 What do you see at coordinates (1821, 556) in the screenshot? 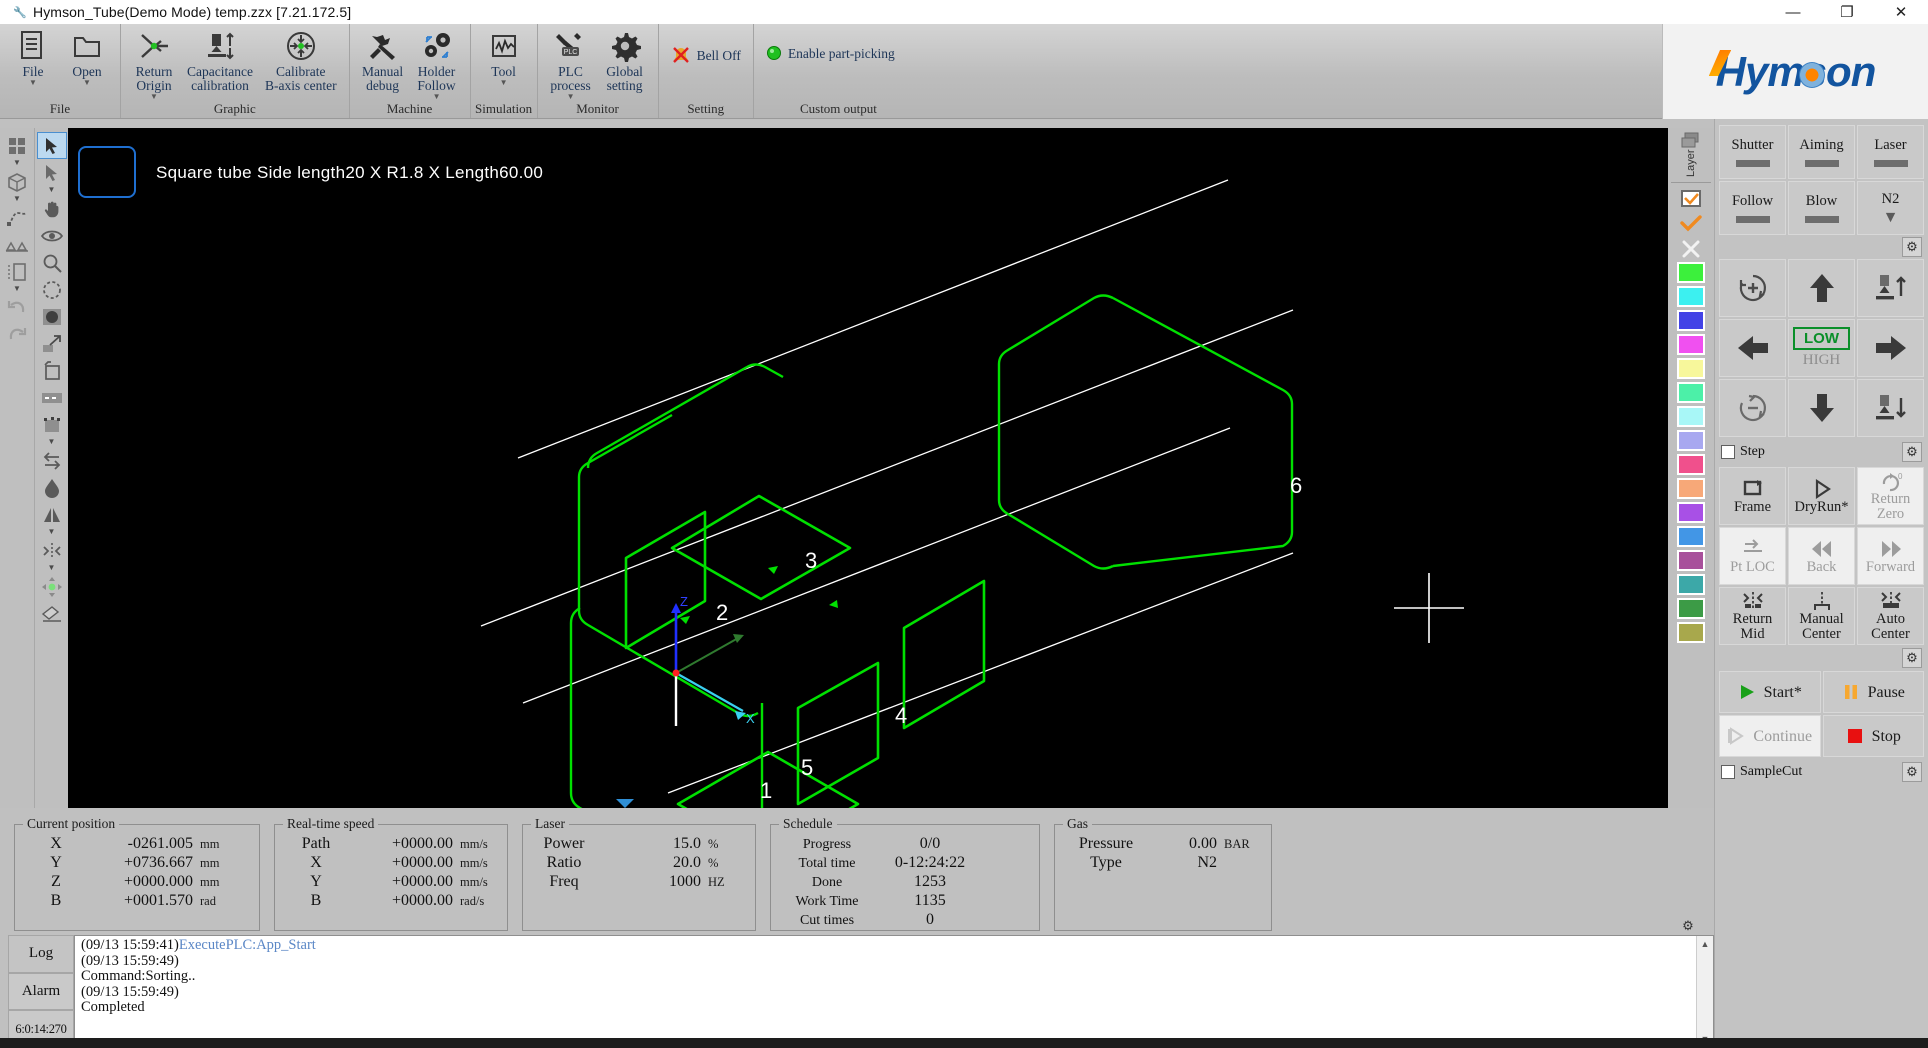
I see `back-button: Back` at bounding box center [1821, 556].